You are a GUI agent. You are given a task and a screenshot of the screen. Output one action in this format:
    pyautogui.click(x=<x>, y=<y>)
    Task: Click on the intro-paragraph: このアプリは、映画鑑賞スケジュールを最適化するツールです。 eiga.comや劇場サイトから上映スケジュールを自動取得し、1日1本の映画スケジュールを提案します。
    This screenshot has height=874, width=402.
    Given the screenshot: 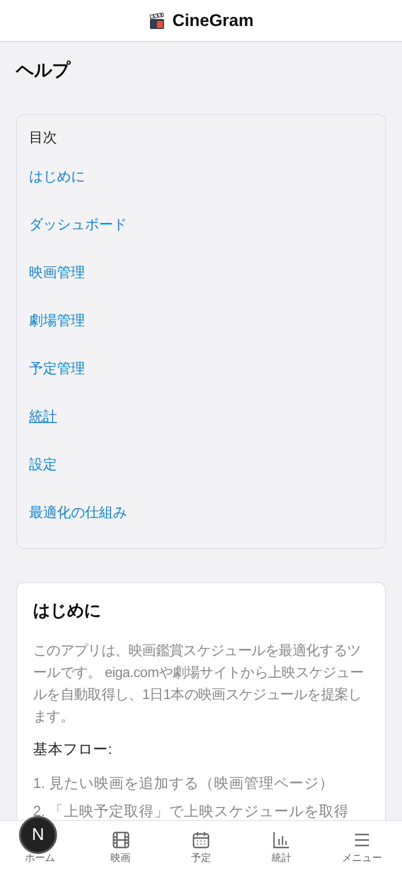 What is the action you would take?
    pyautogui.click(x=199, y=683)
    